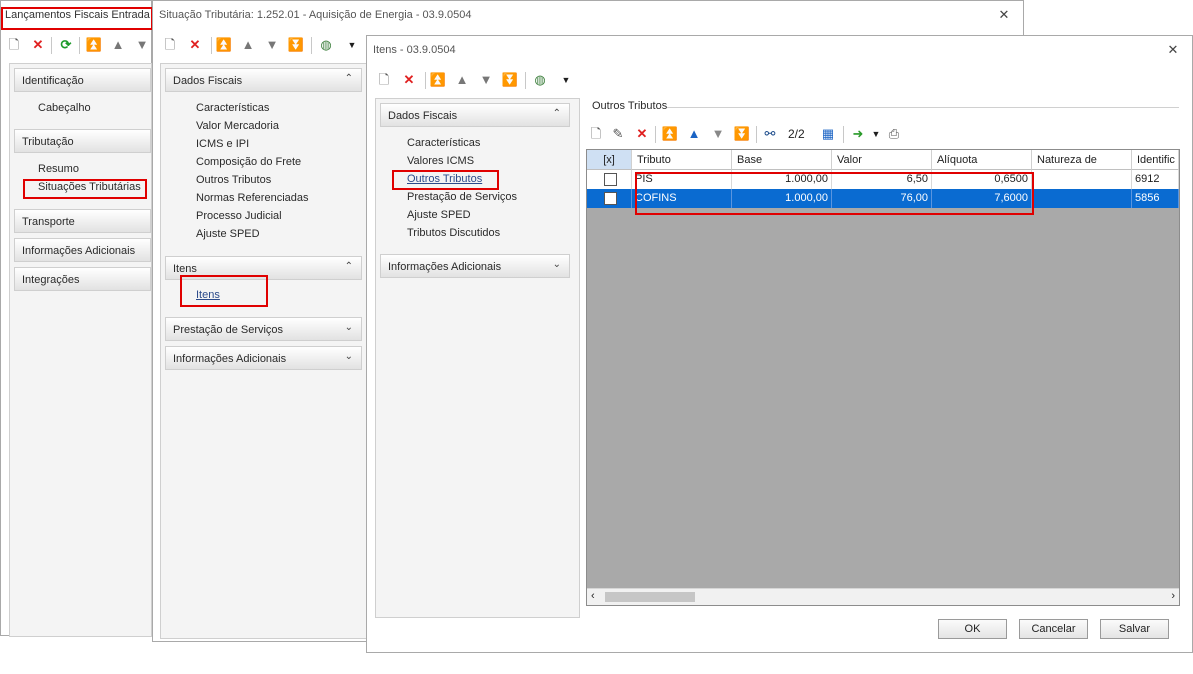 Image resolution: width=1193 pixels, height=674 pixels. I want to click on column-header-select: [x], so click(609, 160).